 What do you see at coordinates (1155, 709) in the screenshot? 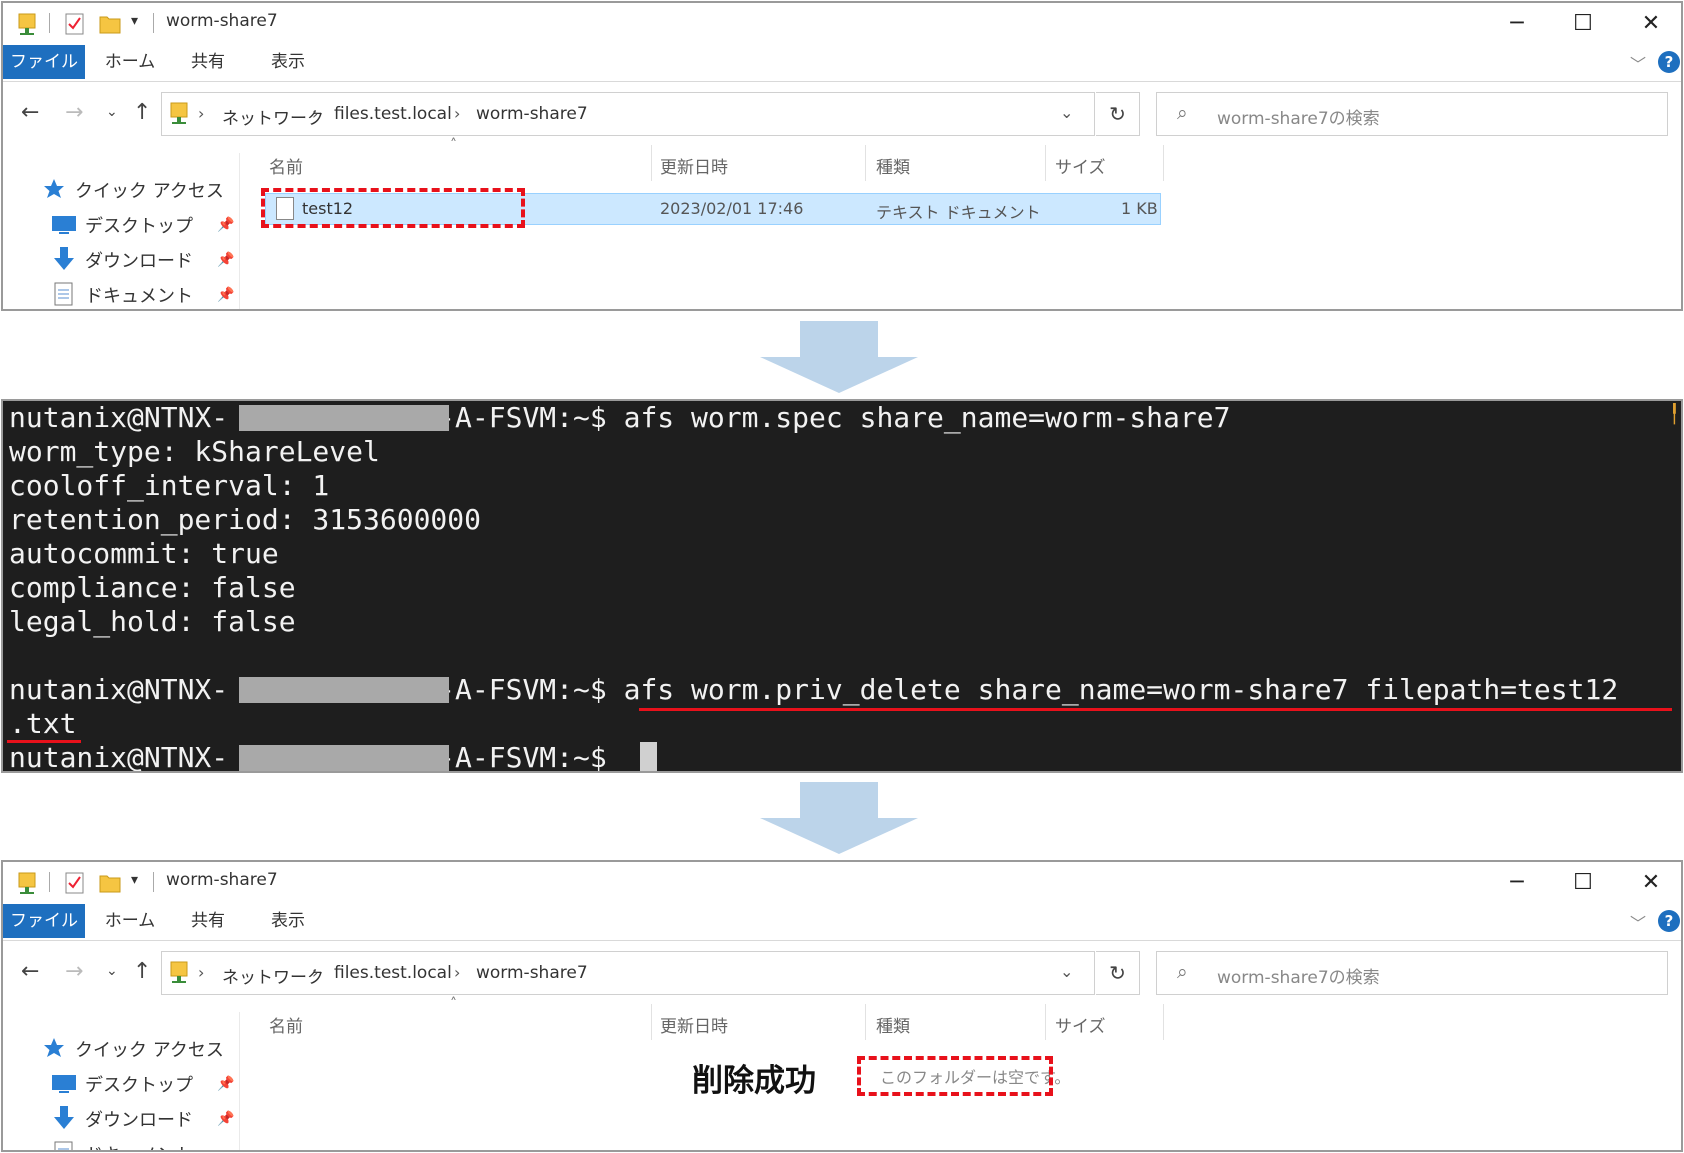
I see `command-underline` at bounding box center [1155, 709].